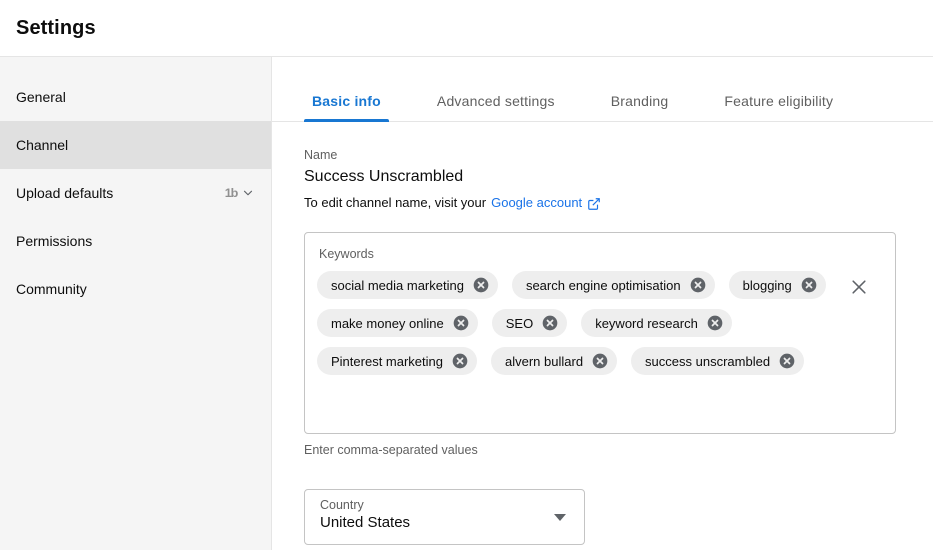  I want to click on keyword-chip: success unscrambled, so click(718, 361).